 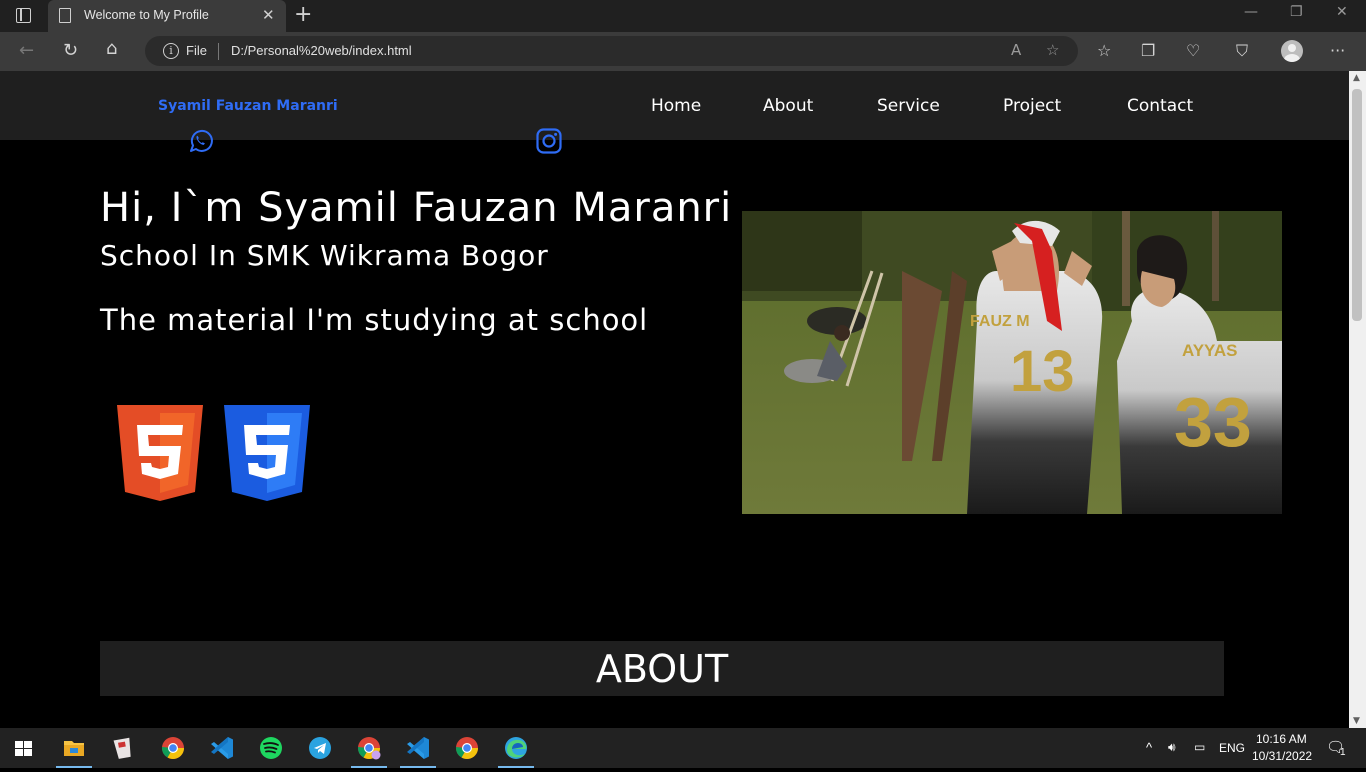 I want to click on performance-icon: ♡, so click(x=1193, y=50).